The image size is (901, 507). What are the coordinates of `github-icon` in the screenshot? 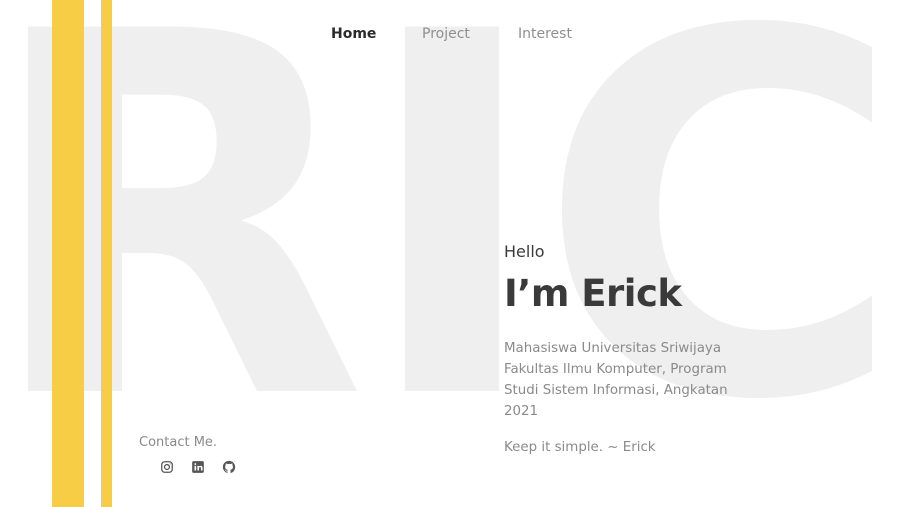 It's located at (229, 466).